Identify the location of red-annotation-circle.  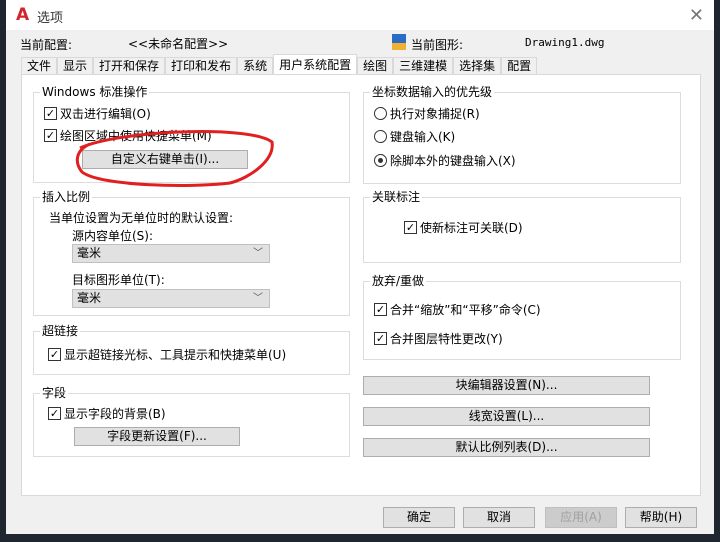
(174, 158).